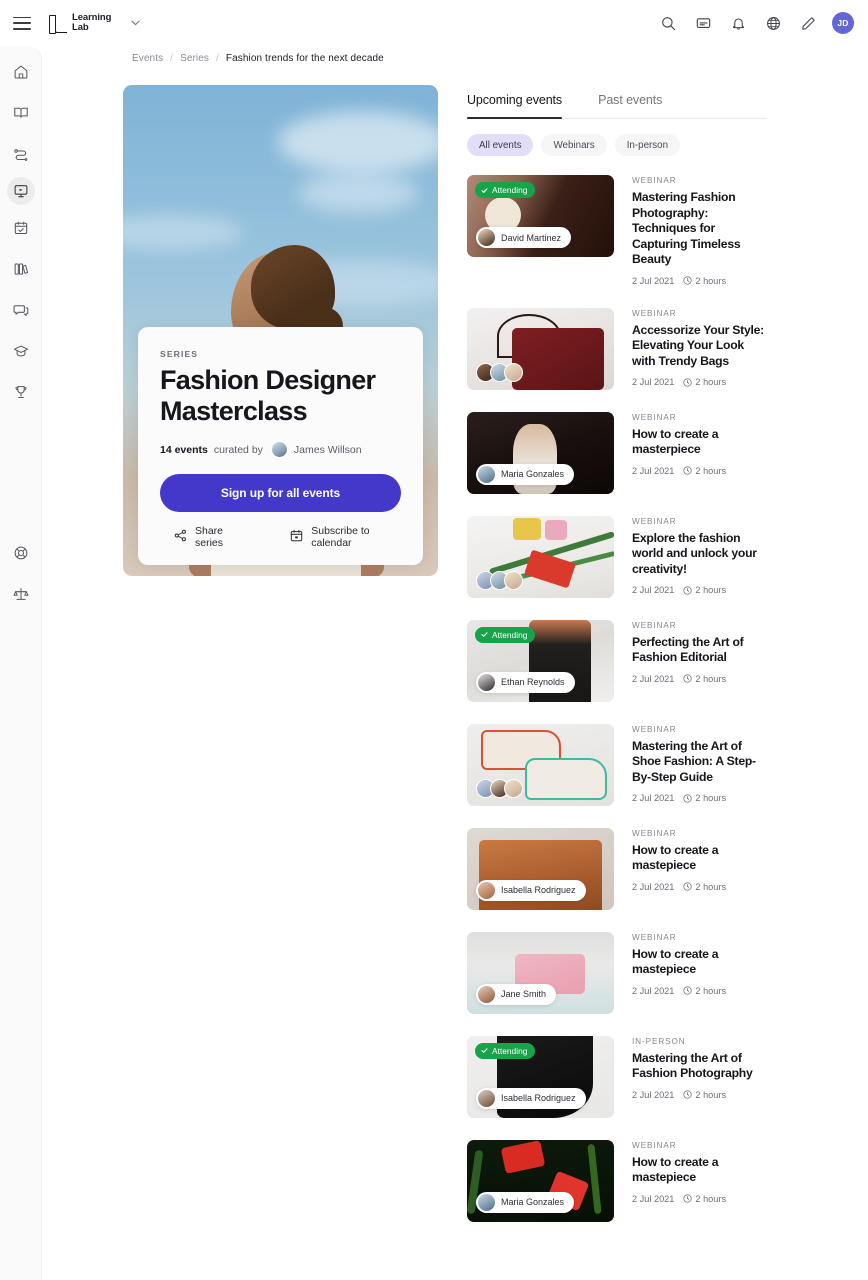  What do you see at coordinates (516, 994) in the screenshot?
I see `presenter-pill: Jane Smith` at bounding box center [516, 994].